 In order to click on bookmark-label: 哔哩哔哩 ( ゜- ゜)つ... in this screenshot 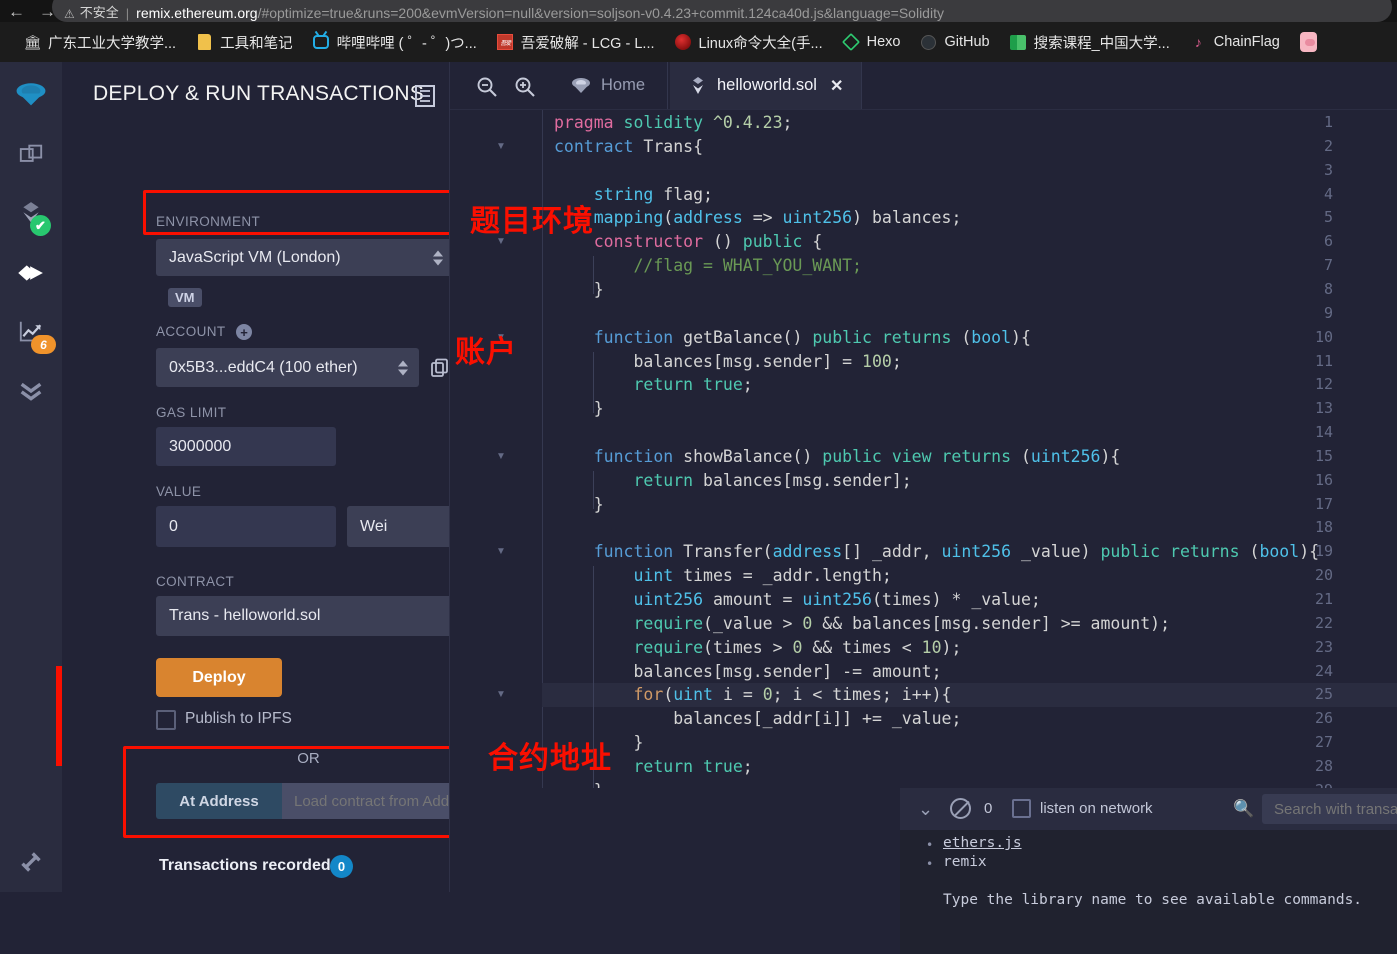, I will do `click(406, 43)`.